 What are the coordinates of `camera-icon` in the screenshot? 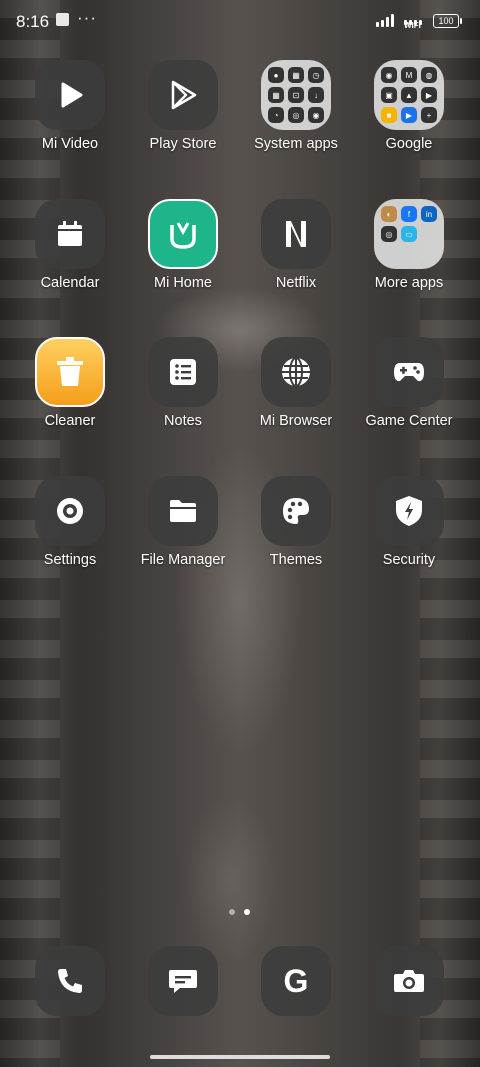 It's located at (409, 981).